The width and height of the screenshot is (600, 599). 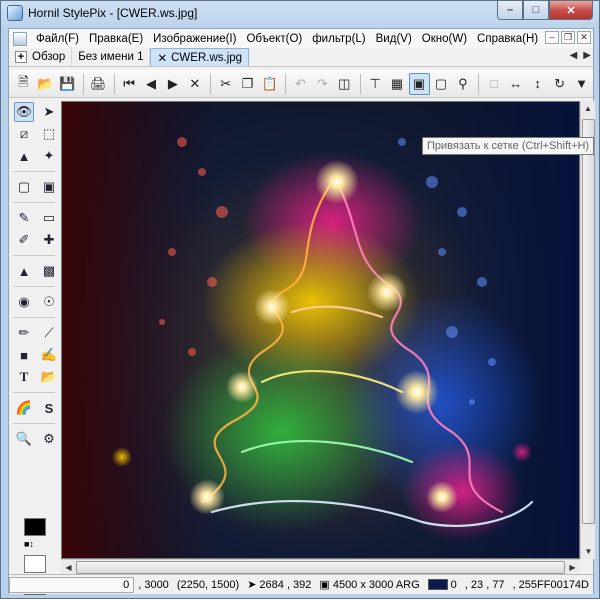 I want to click on copy-icon: ❐, so click(x=247, y=84).